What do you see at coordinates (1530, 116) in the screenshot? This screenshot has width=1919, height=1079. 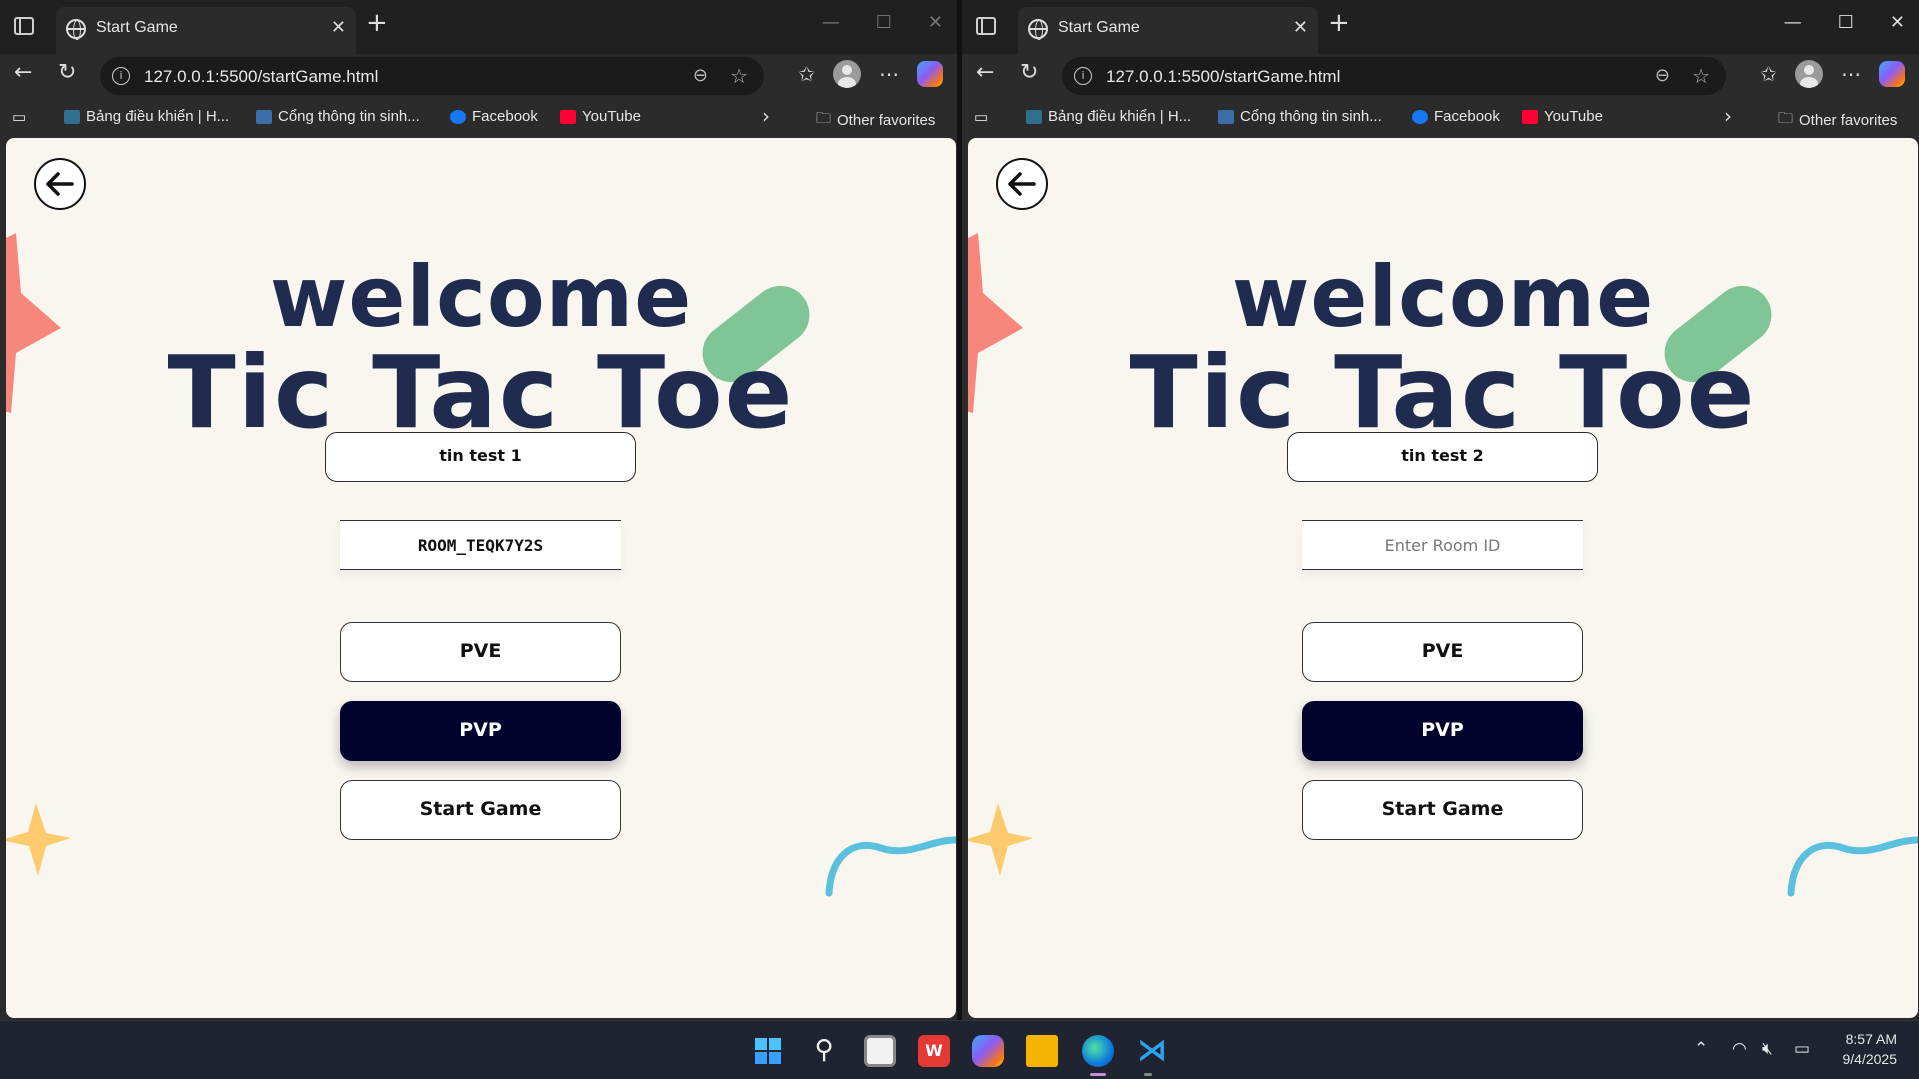 I see `youtube-icon` at bounding box center [1530, 116].